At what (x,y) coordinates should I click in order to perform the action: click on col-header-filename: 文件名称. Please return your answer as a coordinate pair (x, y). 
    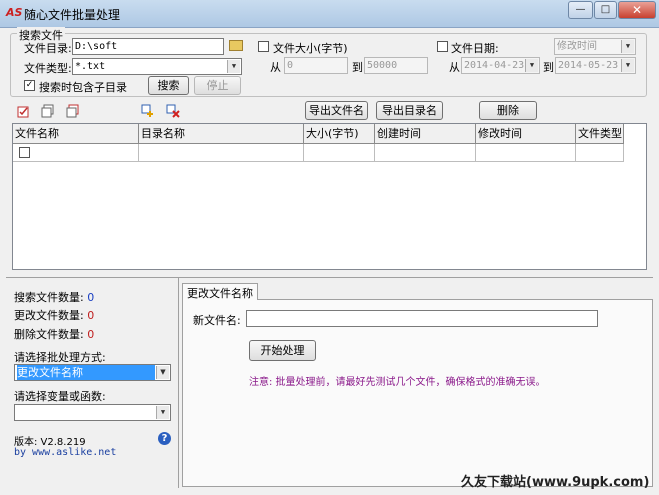
    Looking at the image, I should click on (76, 134).